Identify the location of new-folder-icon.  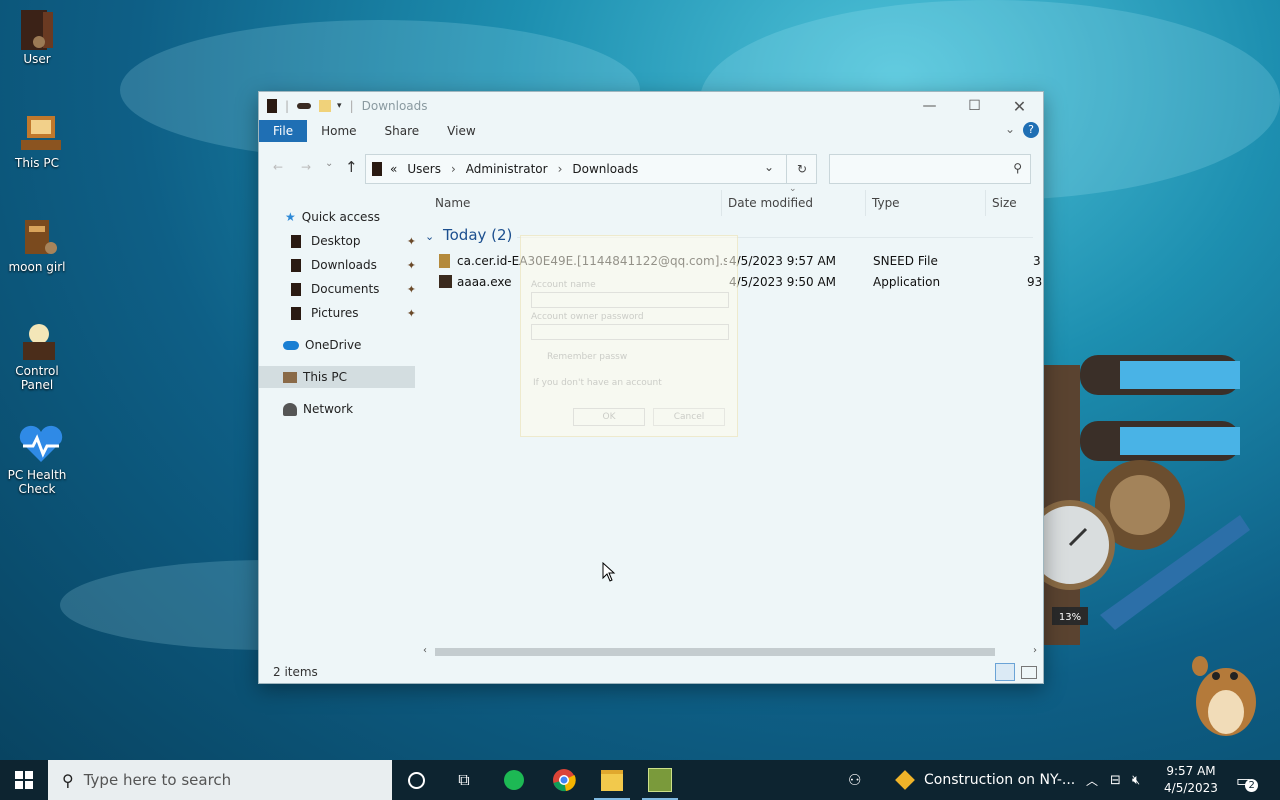
(325, 106).